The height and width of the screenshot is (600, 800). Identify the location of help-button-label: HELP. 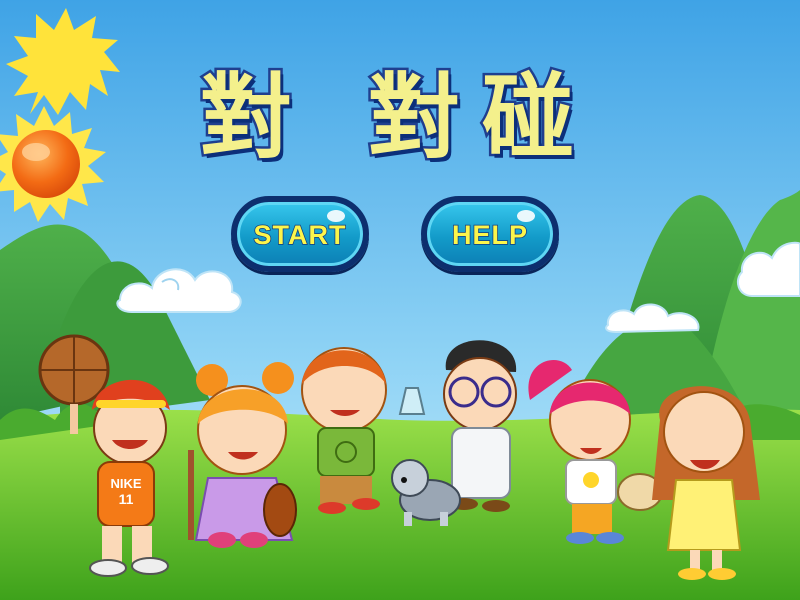
(489, 235).